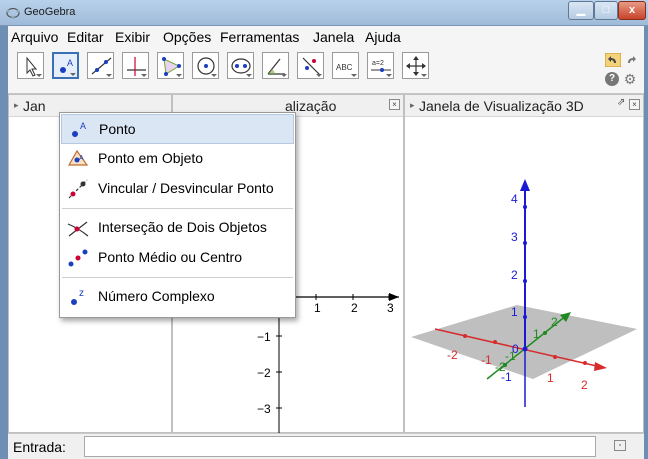 The image size is (648, 459). What do you see at coordinates (275, 65) in the screenshot?
I see `angle-tool-button` at bounding box center [275, 65].